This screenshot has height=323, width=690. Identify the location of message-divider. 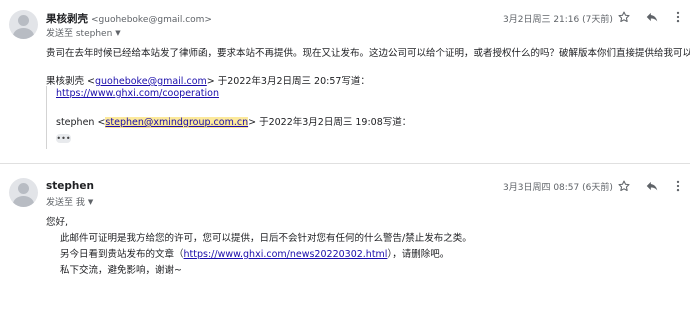
(345, 163).